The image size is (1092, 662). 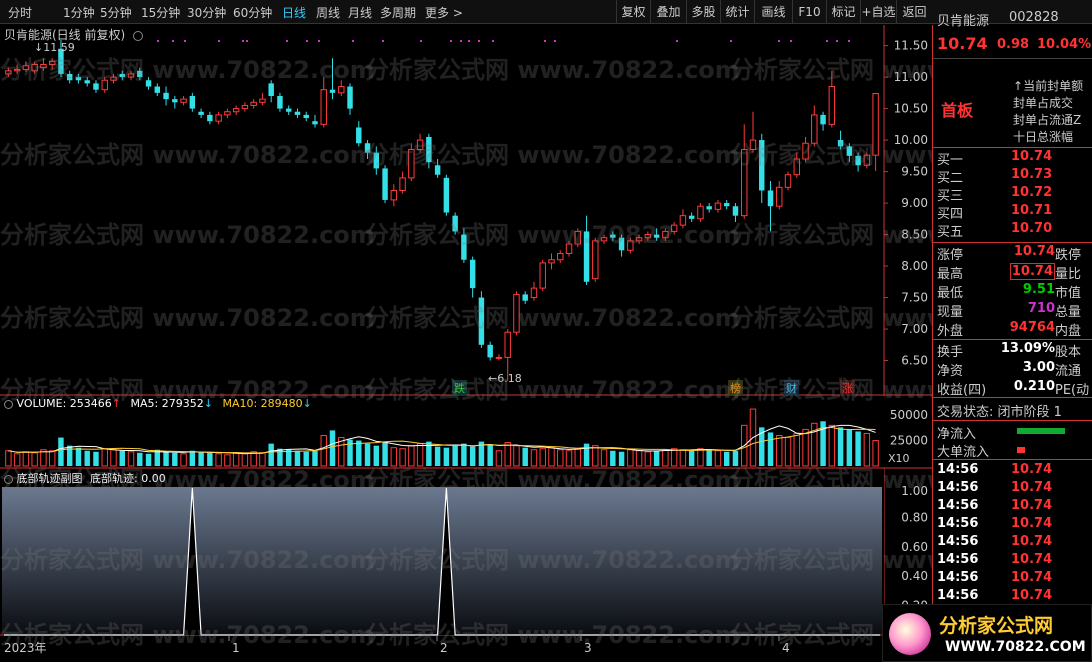 I want to click on stat-row: 外盘 94764 内盘, so click(x=1009, y=329).